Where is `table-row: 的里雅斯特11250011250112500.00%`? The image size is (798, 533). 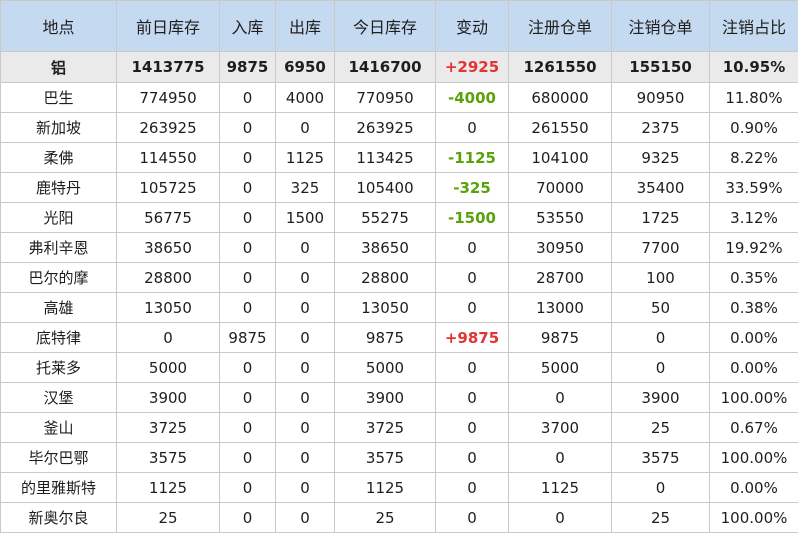 table-row: 的里雅斯特11250011250112500.00% is located at coordinates (399, 488).